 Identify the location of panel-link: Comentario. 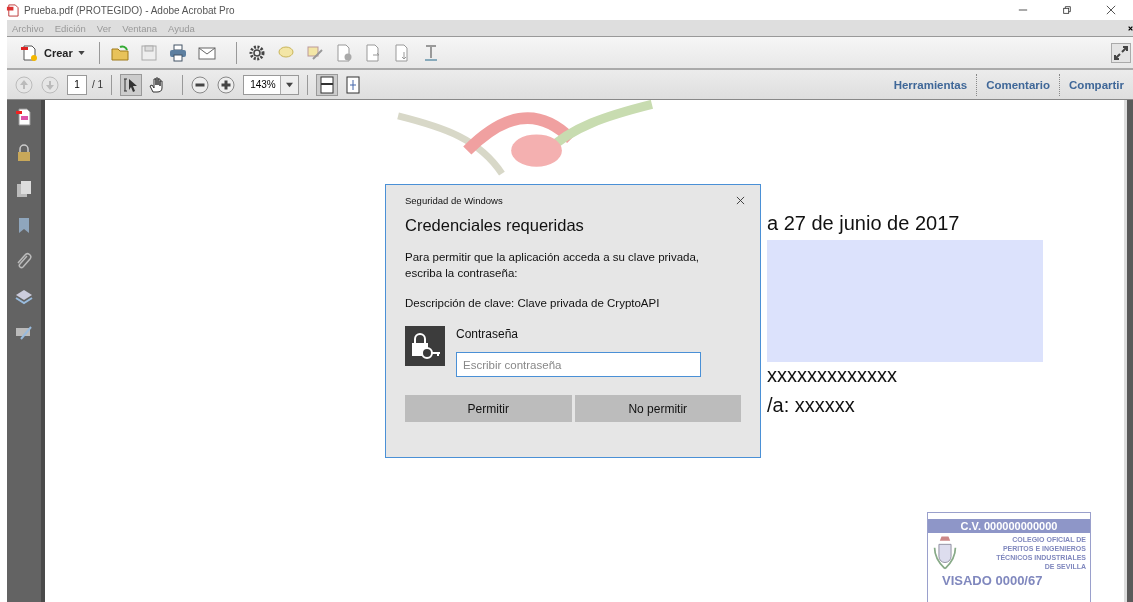
(1018, 84).